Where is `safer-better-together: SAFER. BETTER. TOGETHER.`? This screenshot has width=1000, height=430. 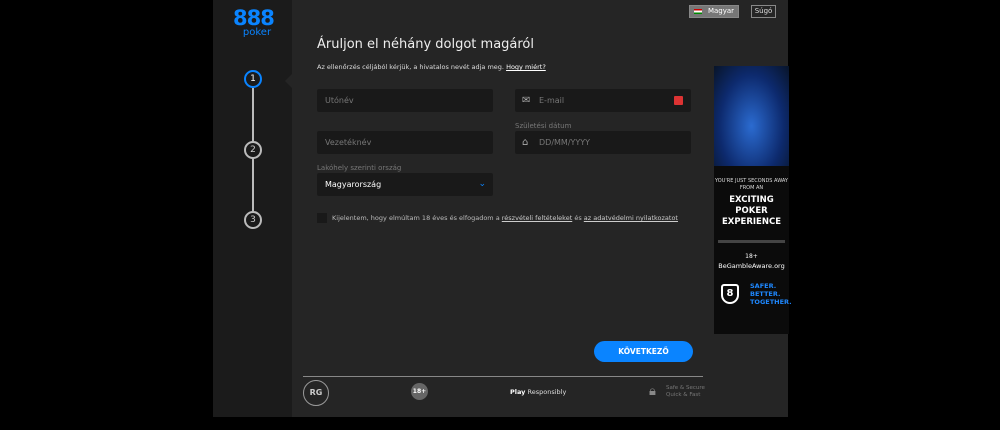
safer-better-together: SAFER. BETTER. TOGETHER. is located at coordinates (771, 294).